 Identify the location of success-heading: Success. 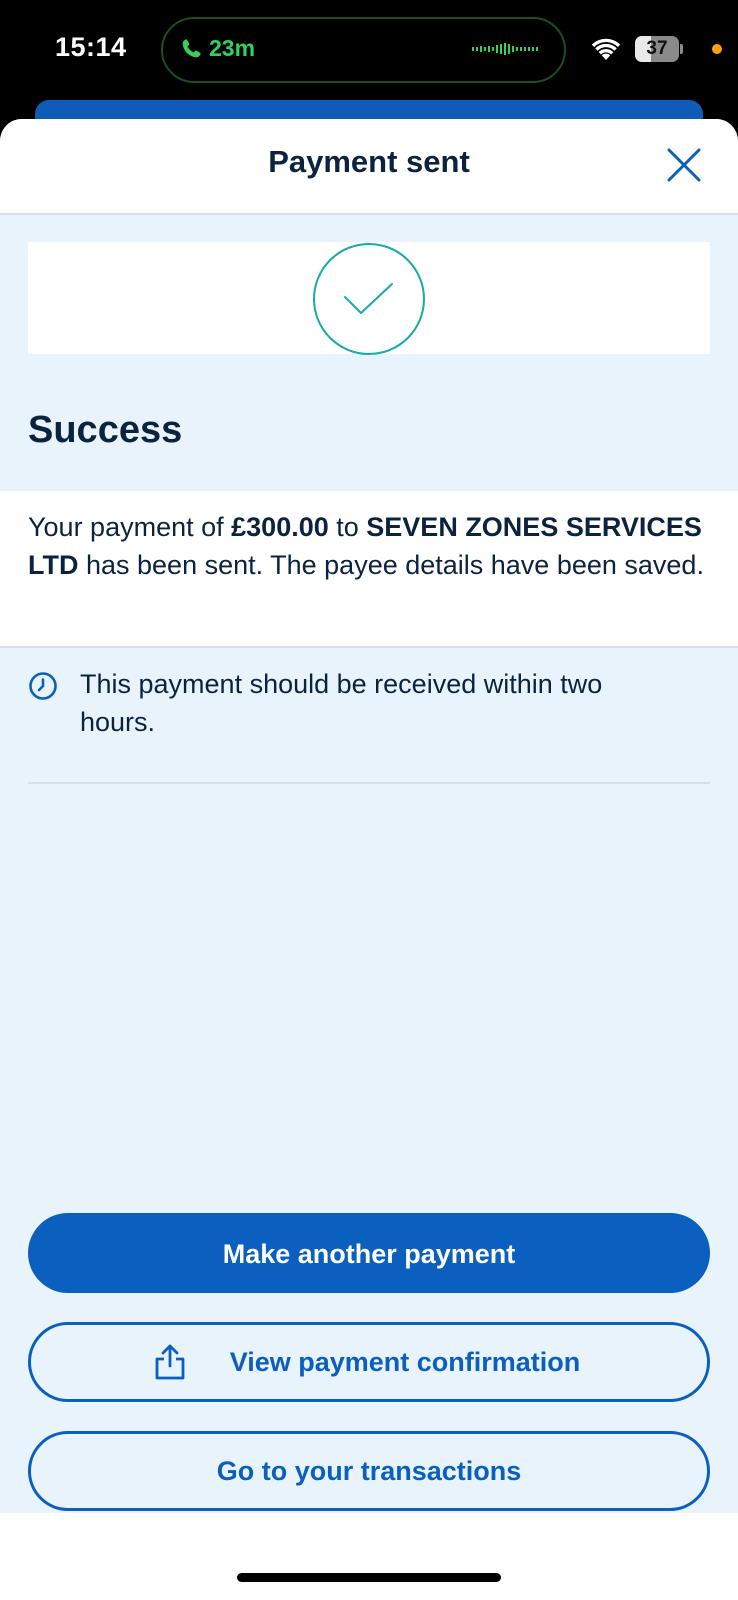
(105, 430).